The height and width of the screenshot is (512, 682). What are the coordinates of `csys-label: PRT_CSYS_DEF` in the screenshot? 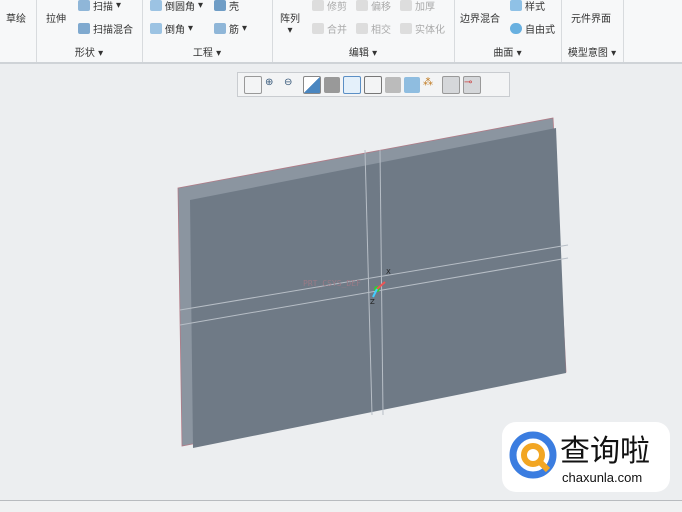 It's located at (332, 283).